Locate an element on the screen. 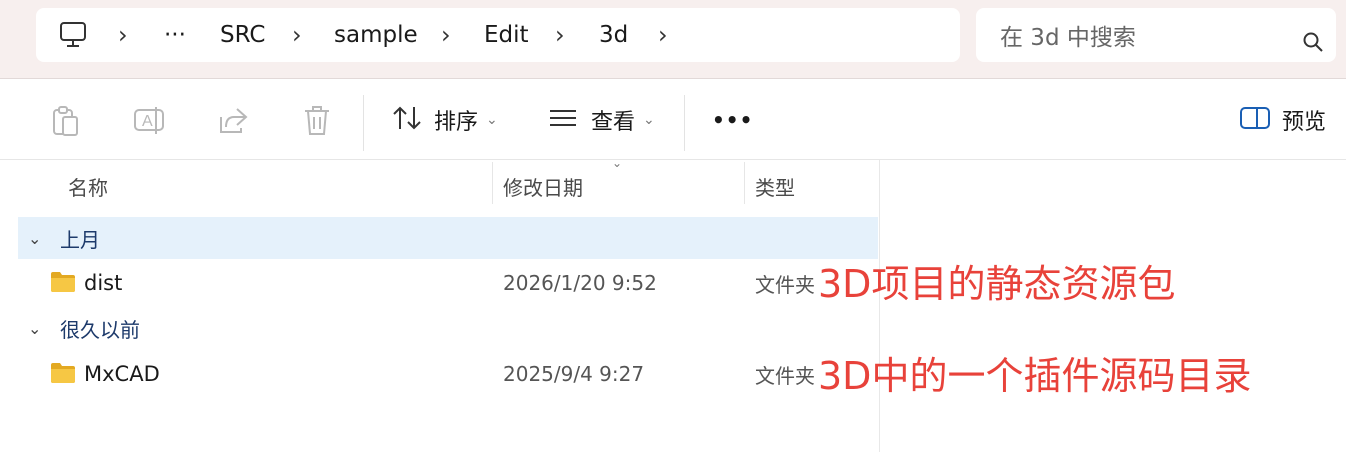  svg-text: A is located at coordinates (147, 121).